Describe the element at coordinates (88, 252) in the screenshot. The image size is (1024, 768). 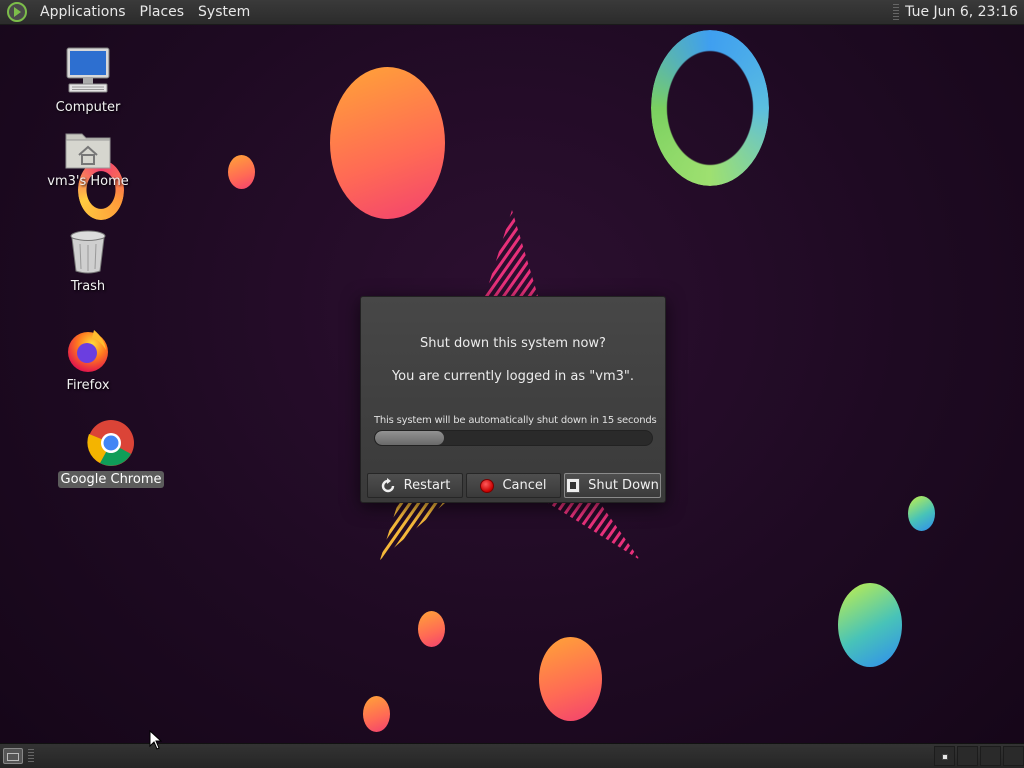
I see `trash-icon` at that location.